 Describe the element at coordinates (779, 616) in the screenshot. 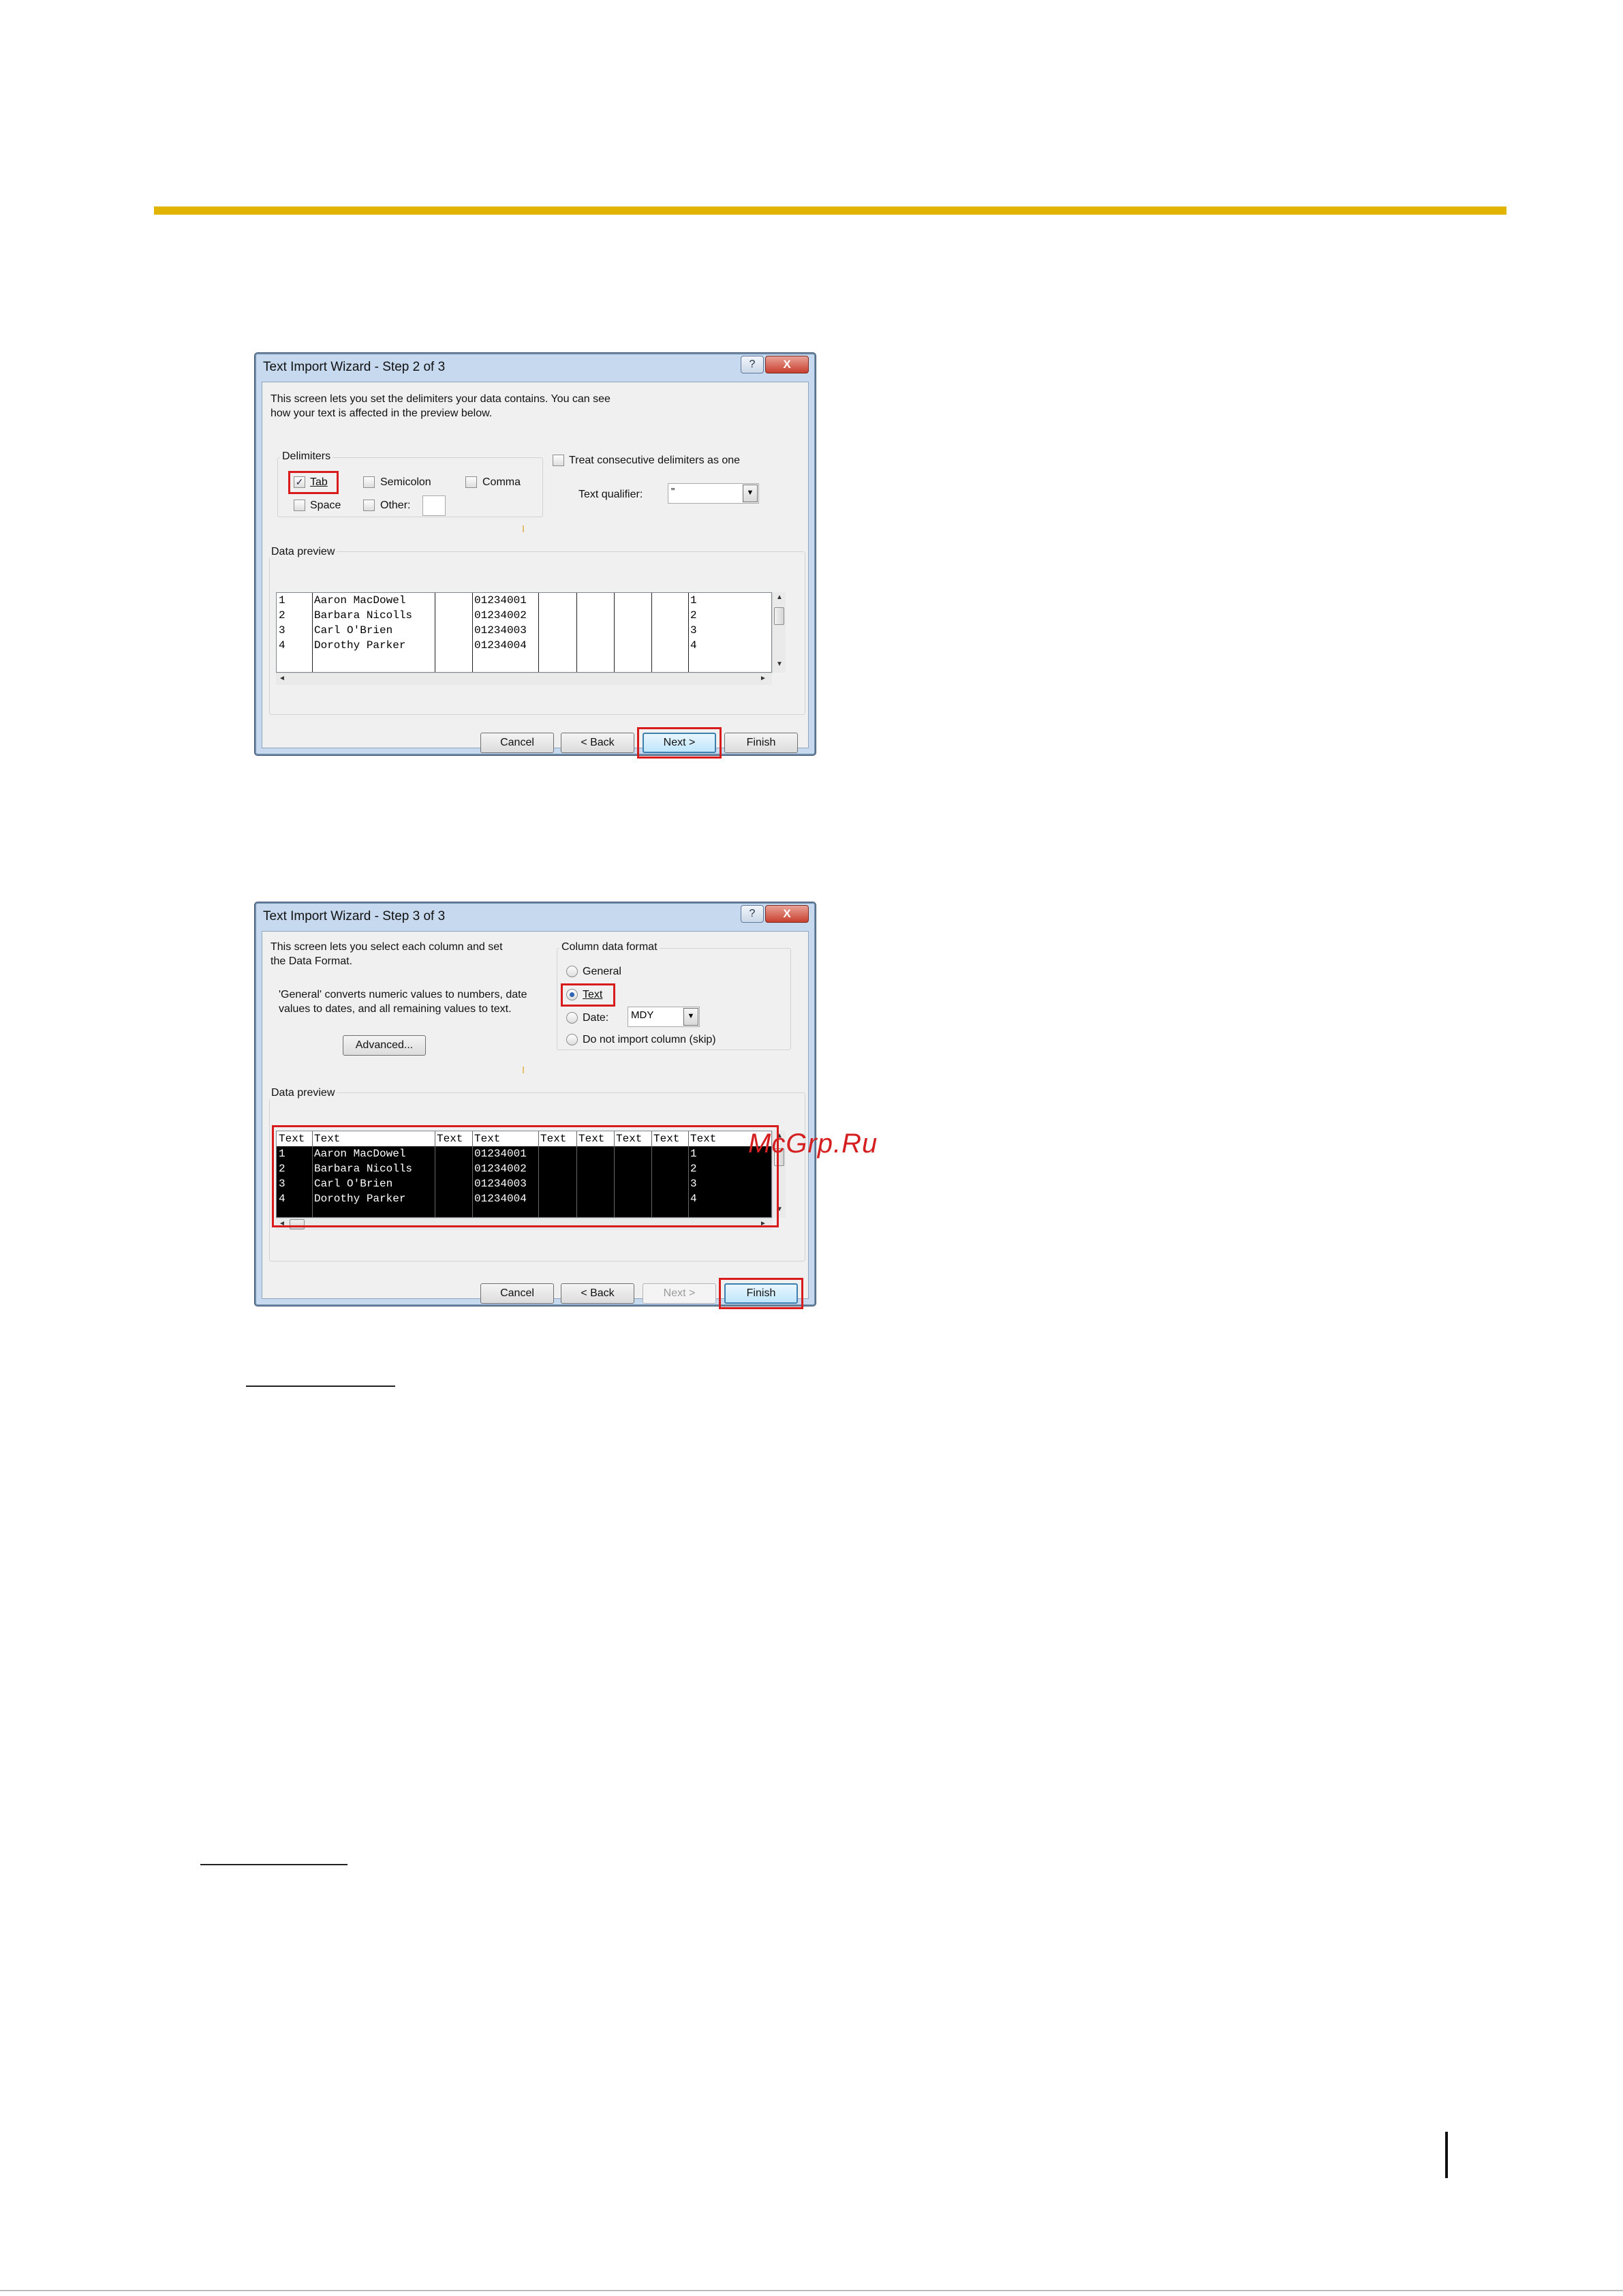

I see `scroll-thumb` at that location.